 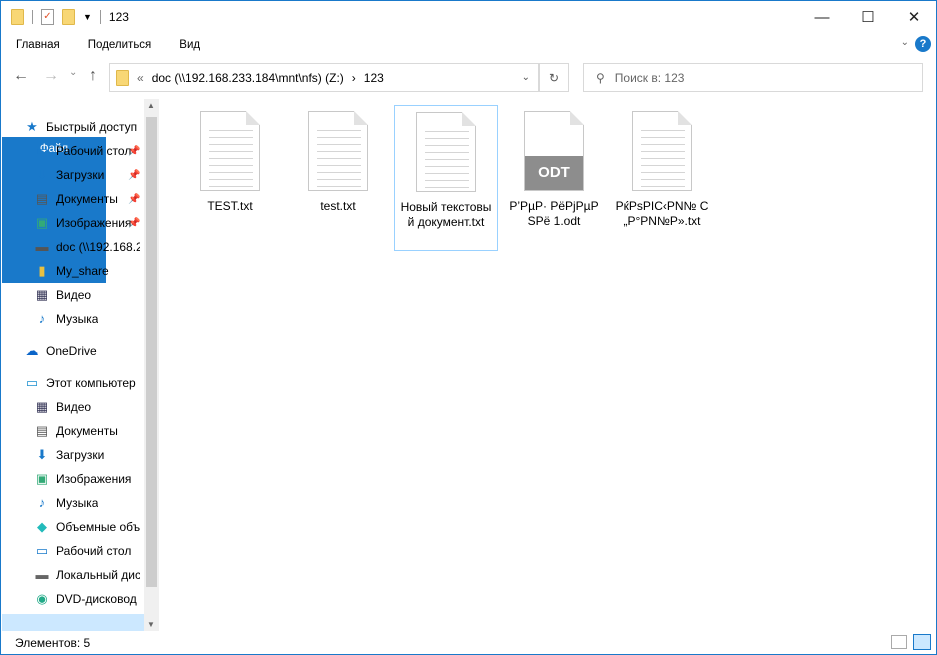 I want to click on sidebar-scrollbar: ▲ ▼, so click(x=151, y=365).